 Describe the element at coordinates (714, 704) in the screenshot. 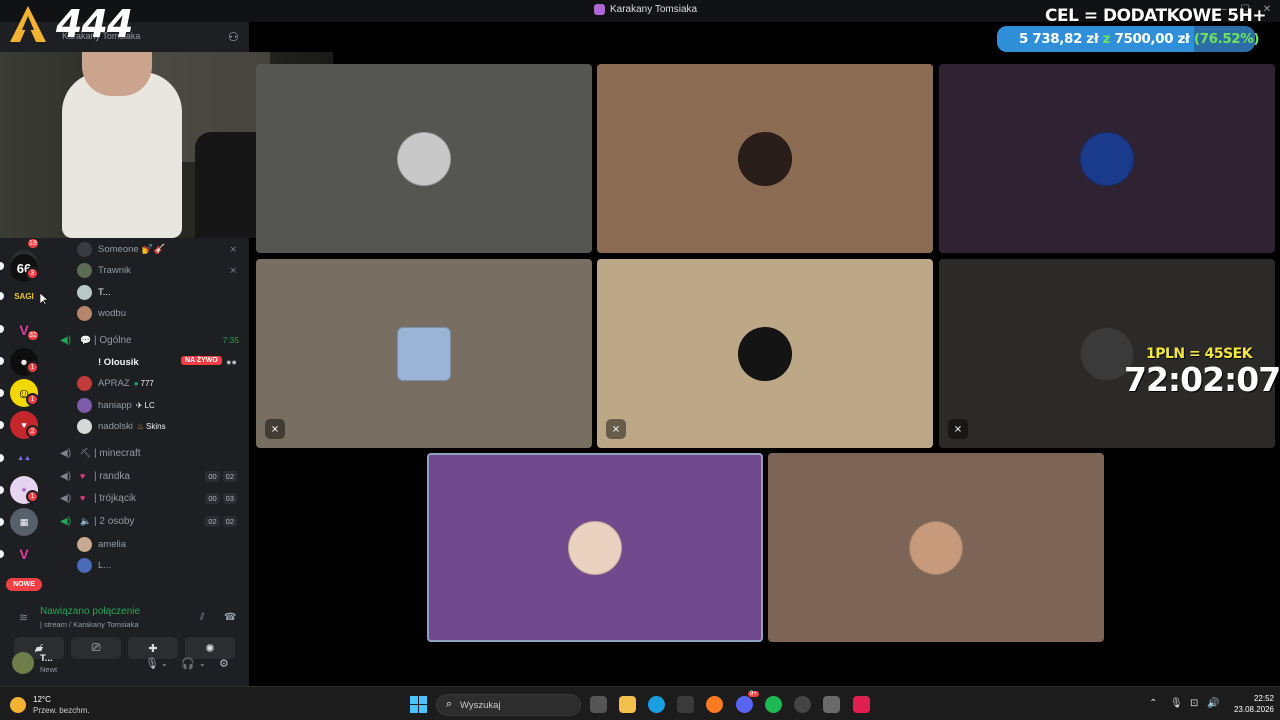

I see `firefox-icon` at that location.